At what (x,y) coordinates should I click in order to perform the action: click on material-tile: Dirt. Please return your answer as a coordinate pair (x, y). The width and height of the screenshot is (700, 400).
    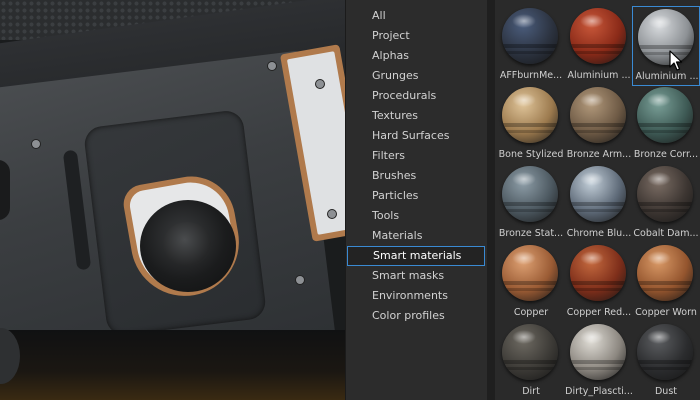
    Looking at the image, I should click on (531, 361).